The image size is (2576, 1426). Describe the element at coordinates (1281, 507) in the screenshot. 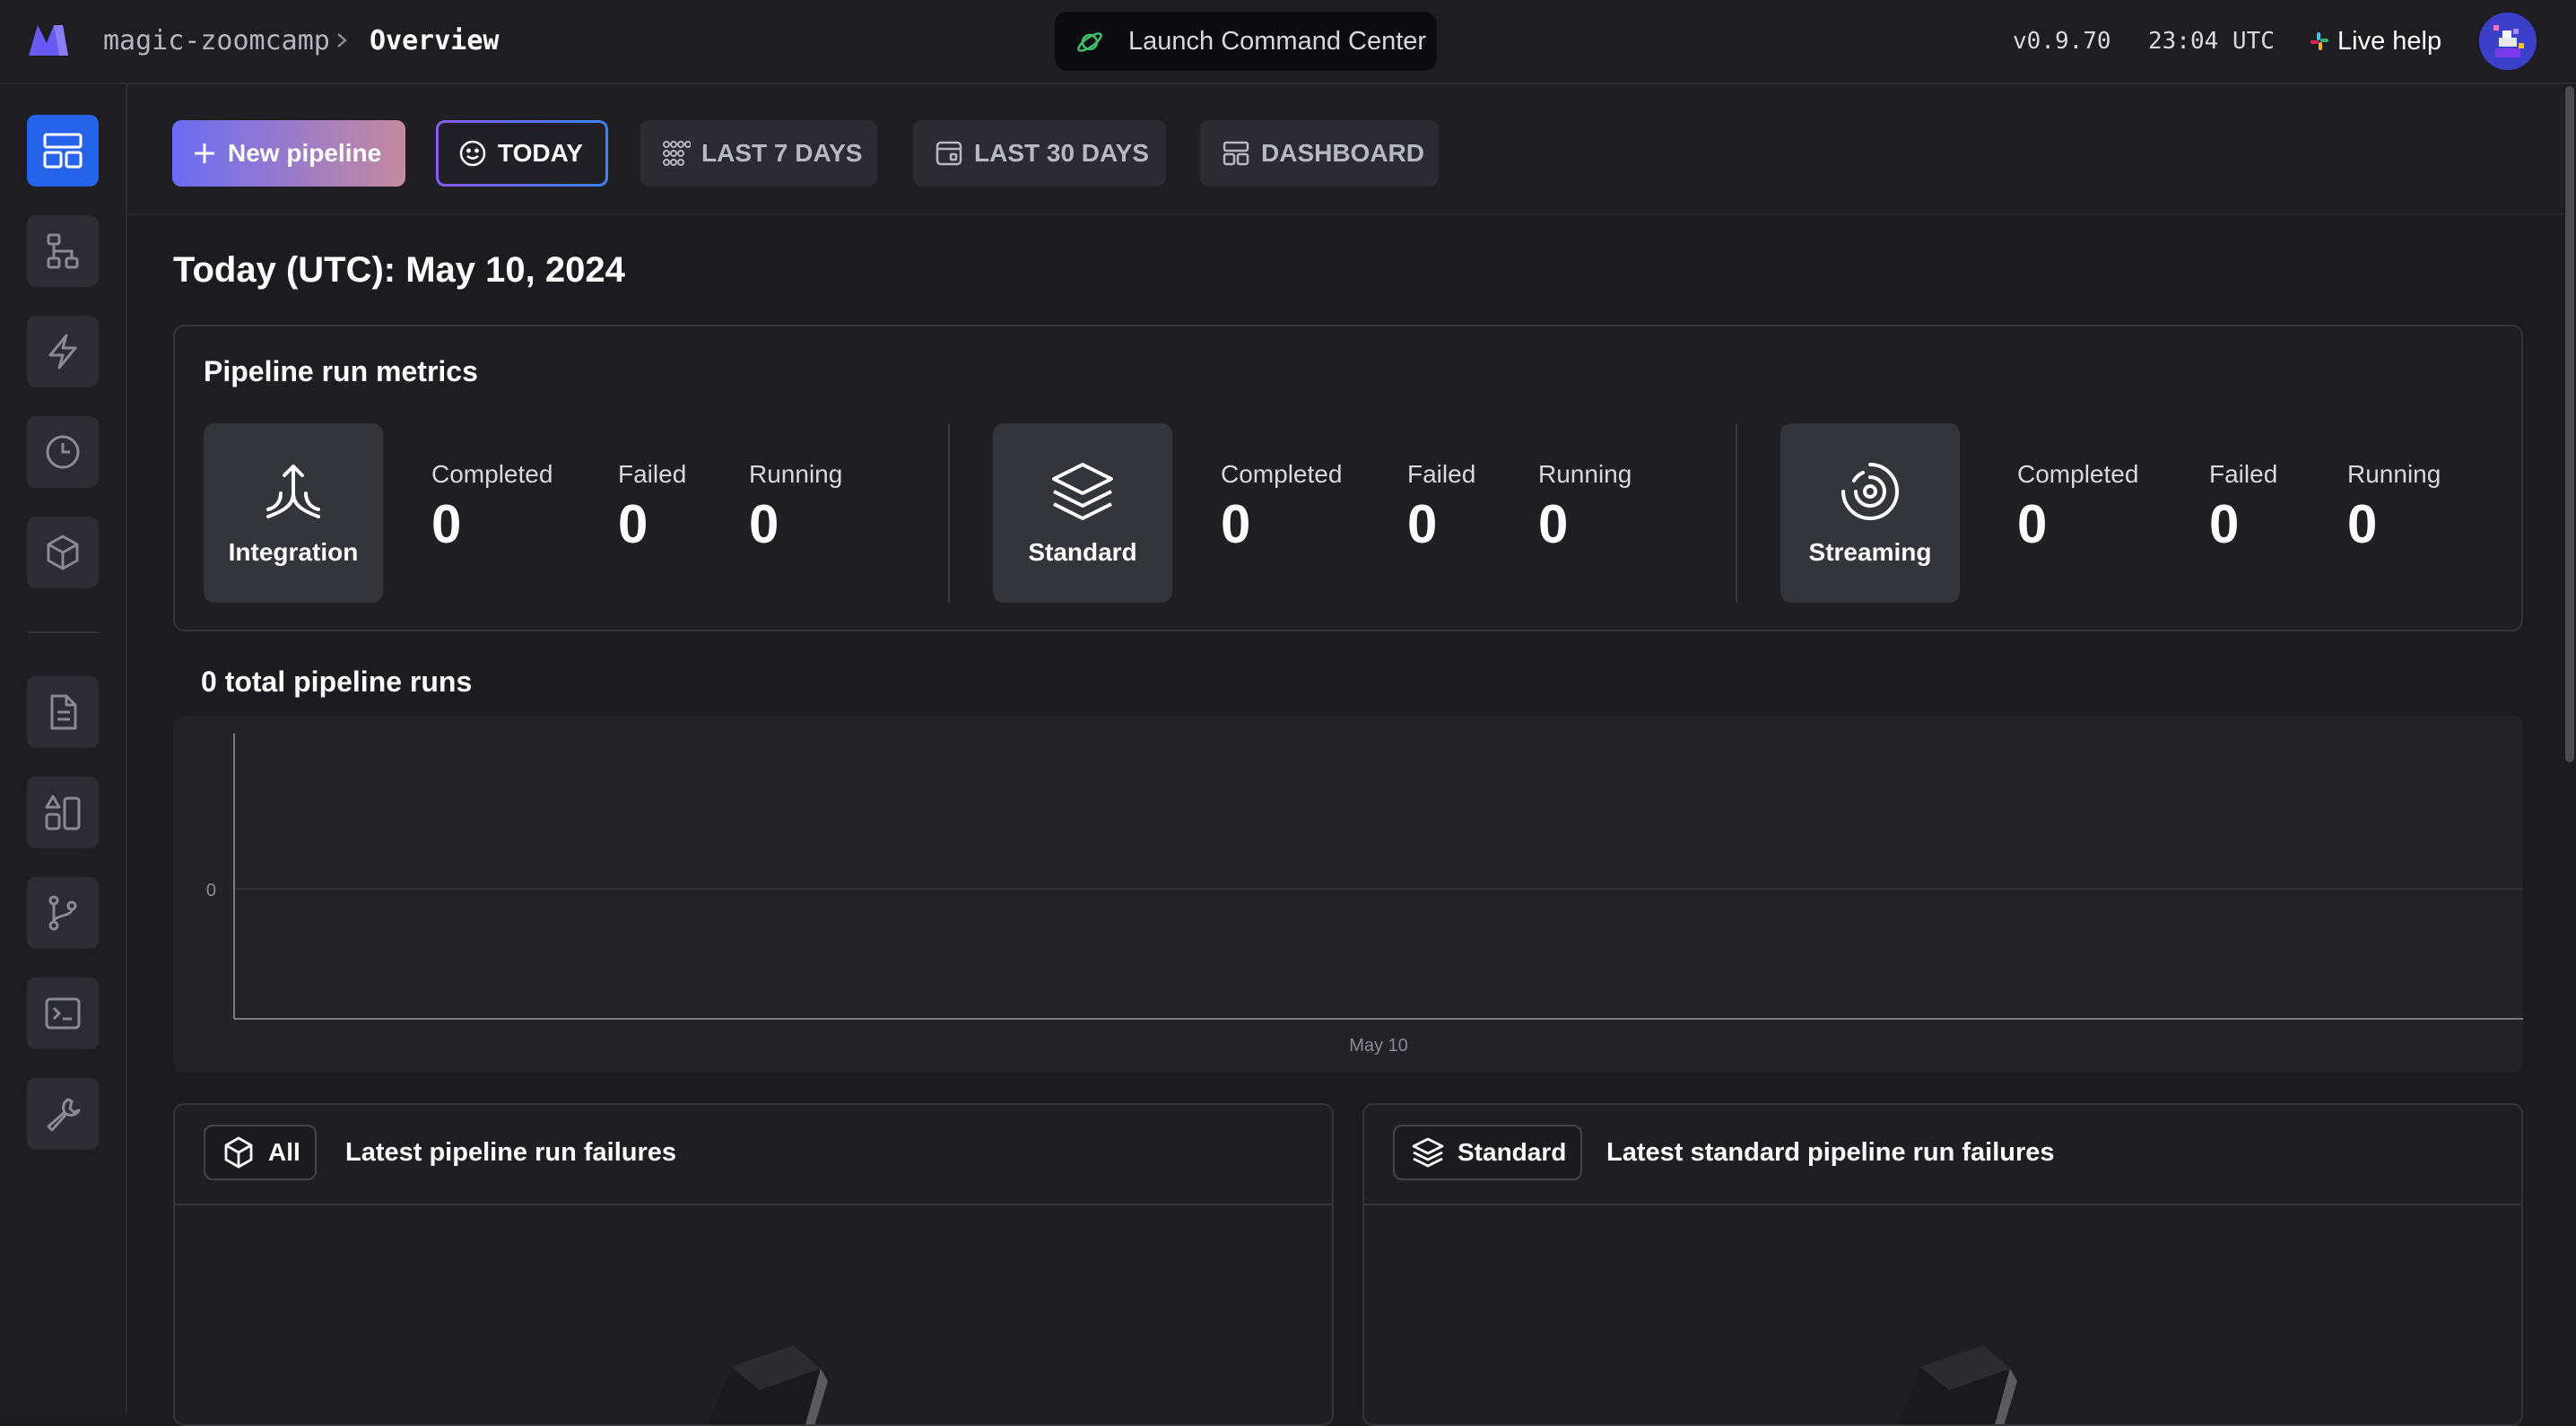

I see `standard-completed-stat: Completed 0` at that location.